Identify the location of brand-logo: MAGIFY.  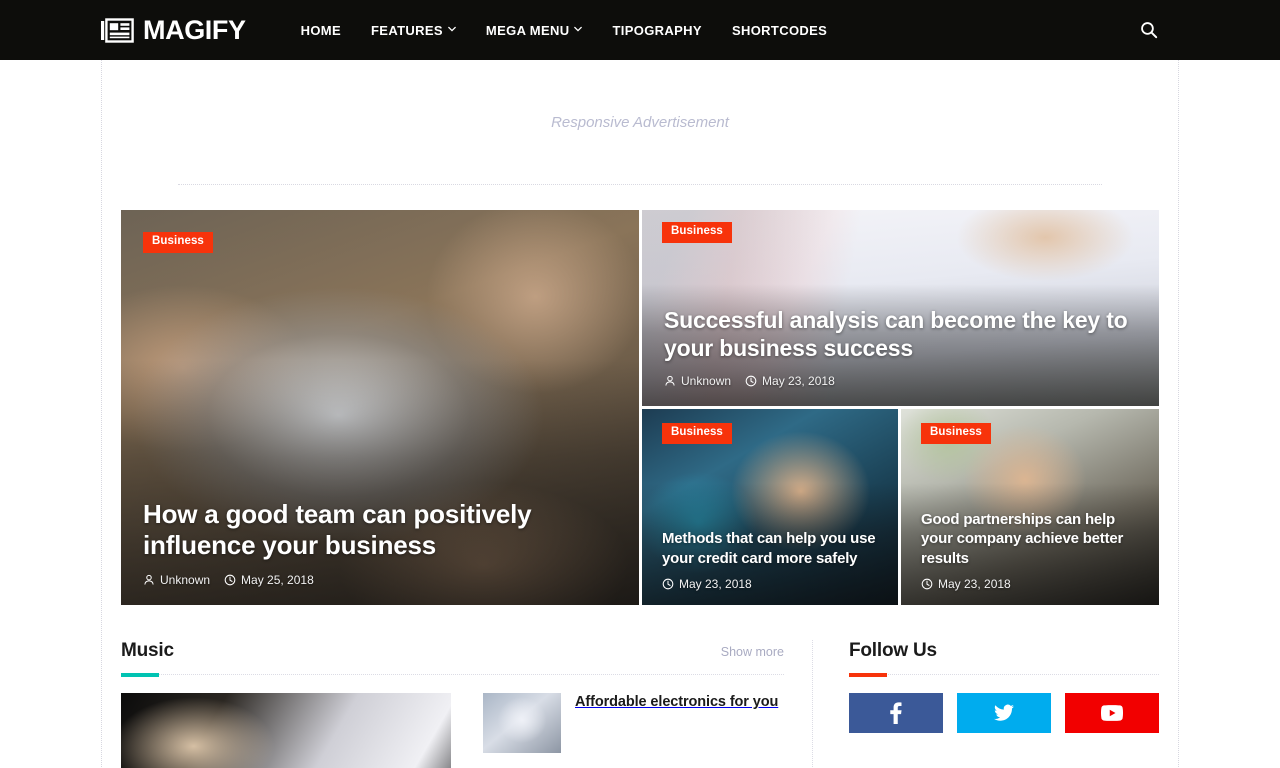
(173, 29).